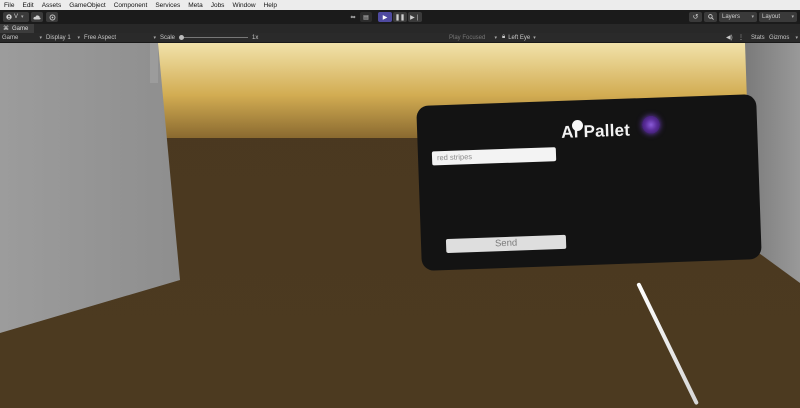 The height and width of the screenshot is (408, 800). I want to click on menu-component: Component, so click(131, 5).